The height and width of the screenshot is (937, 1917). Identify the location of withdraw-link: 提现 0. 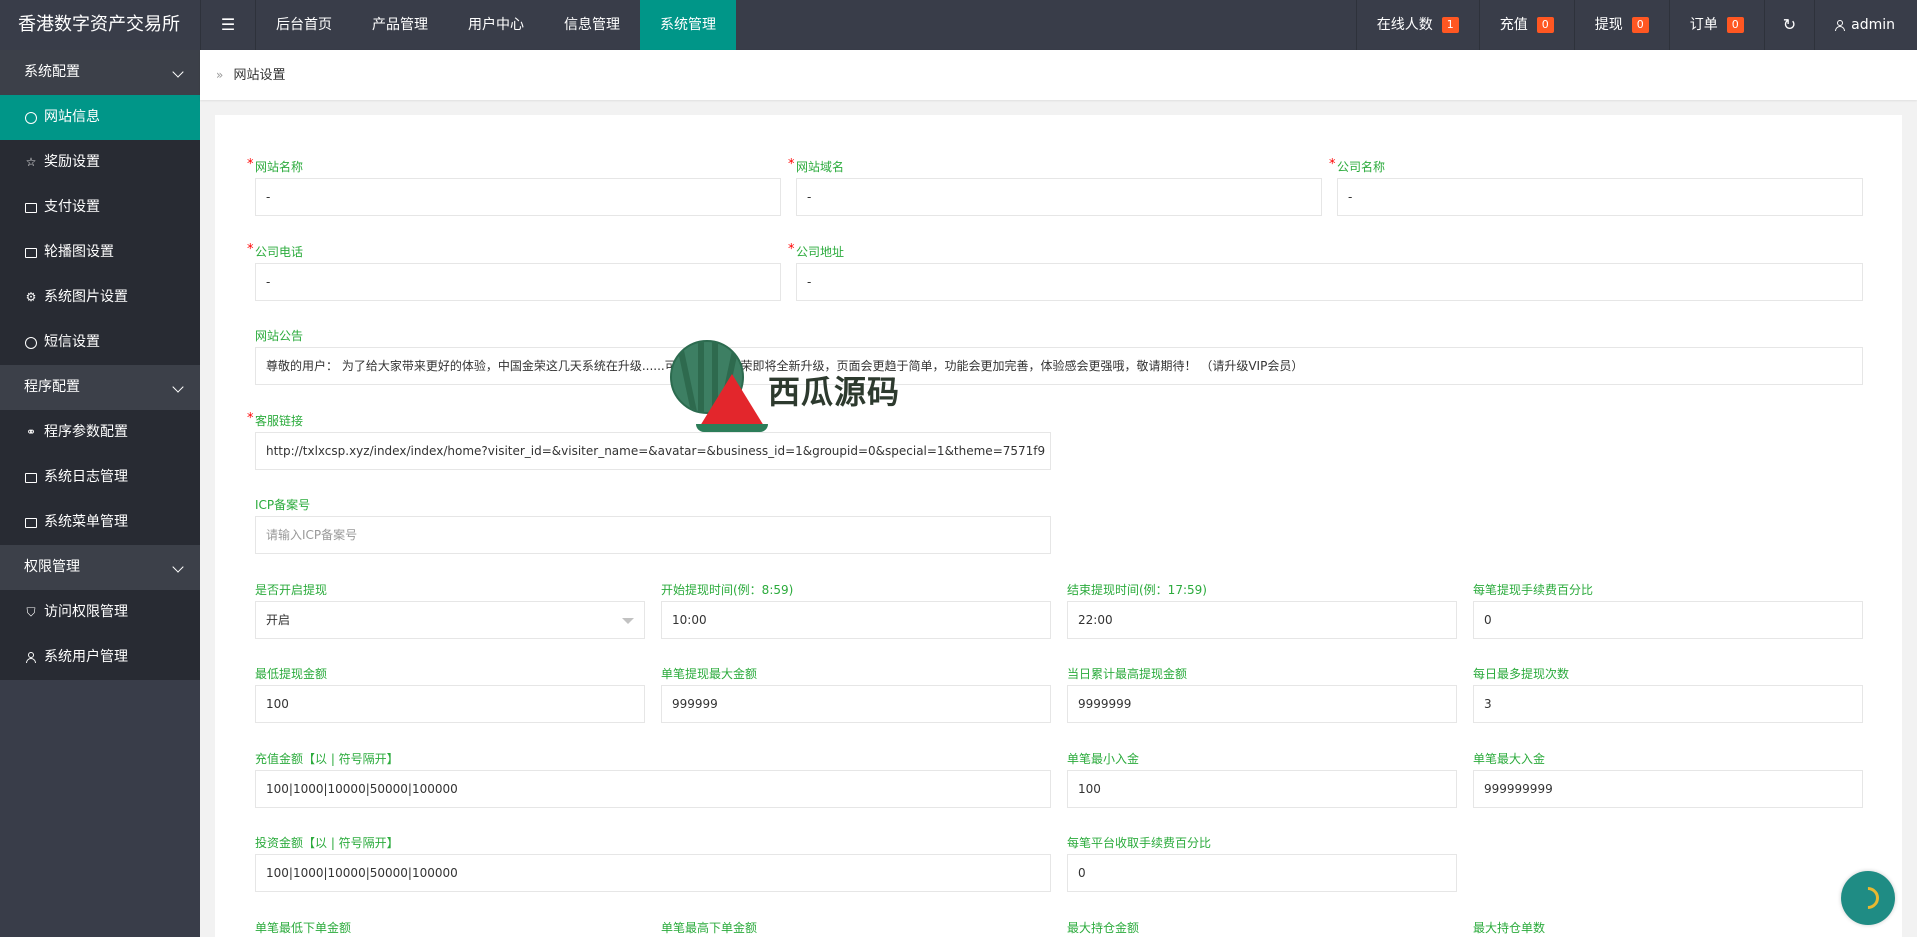
(1621, 25).